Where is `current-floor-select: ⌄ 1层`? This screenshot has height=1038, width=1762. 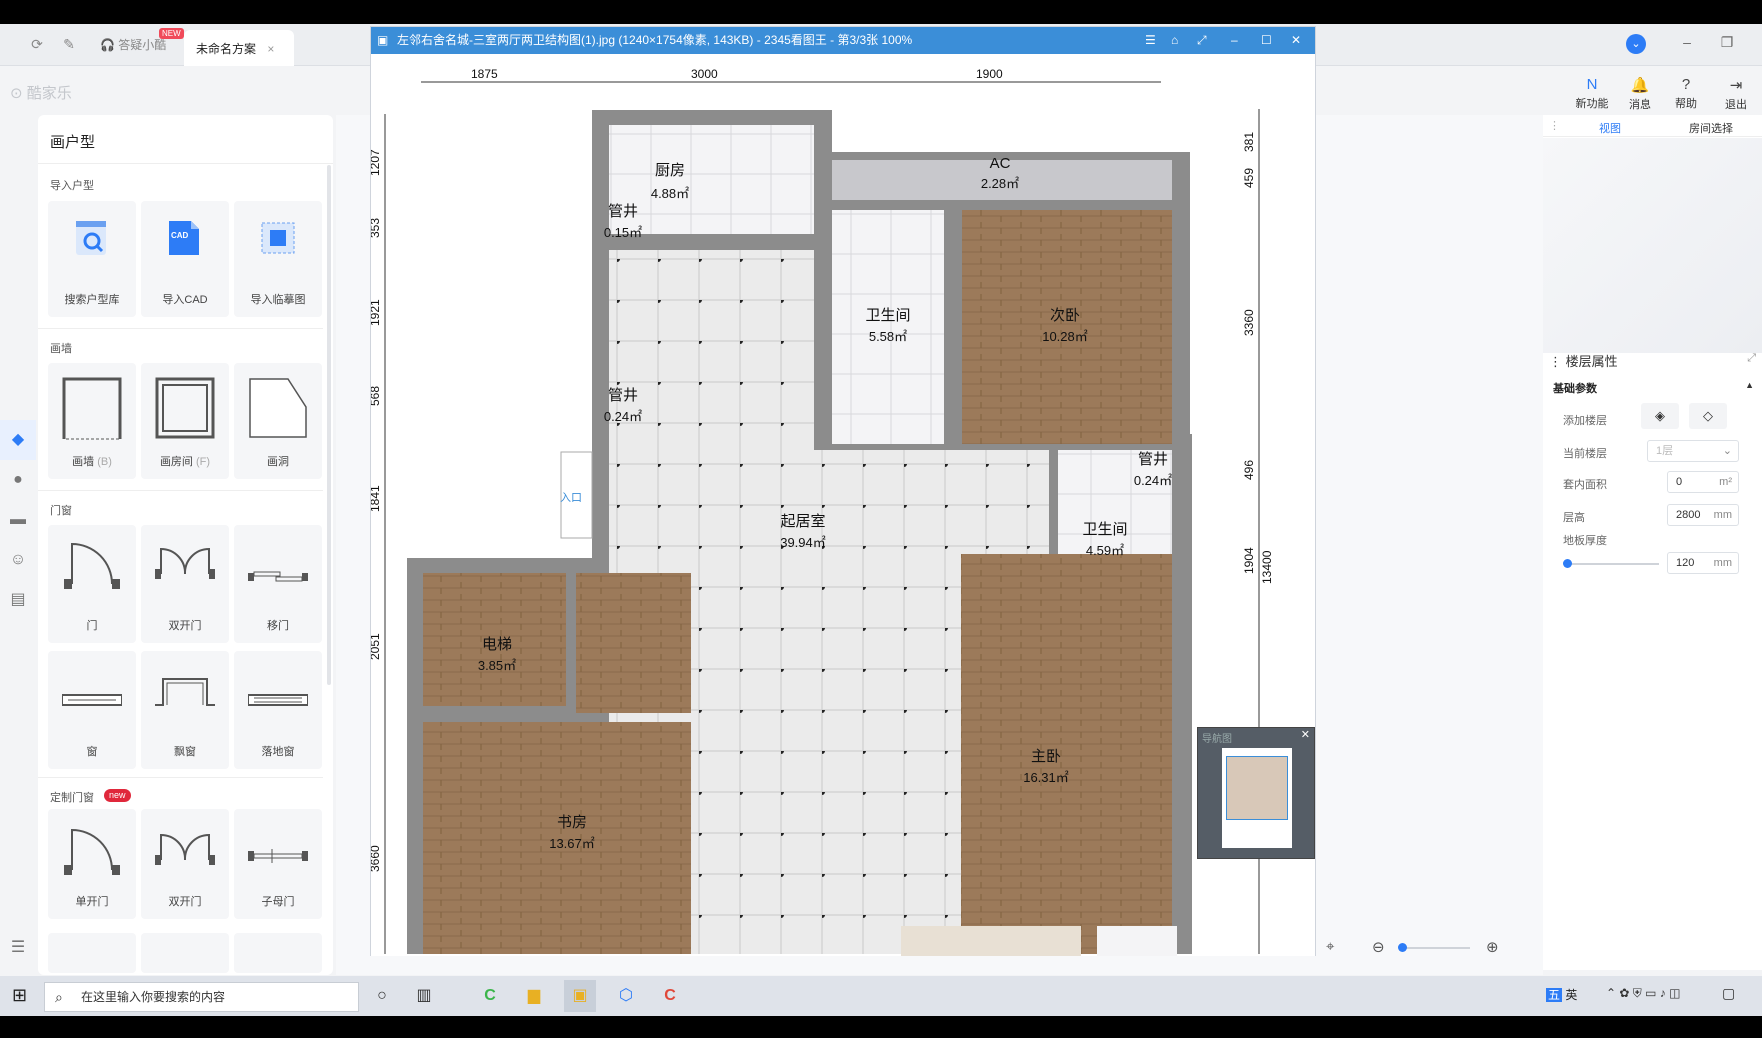 current-floor-select: ⌄ 1层 is located at coordinates (1693, 451).